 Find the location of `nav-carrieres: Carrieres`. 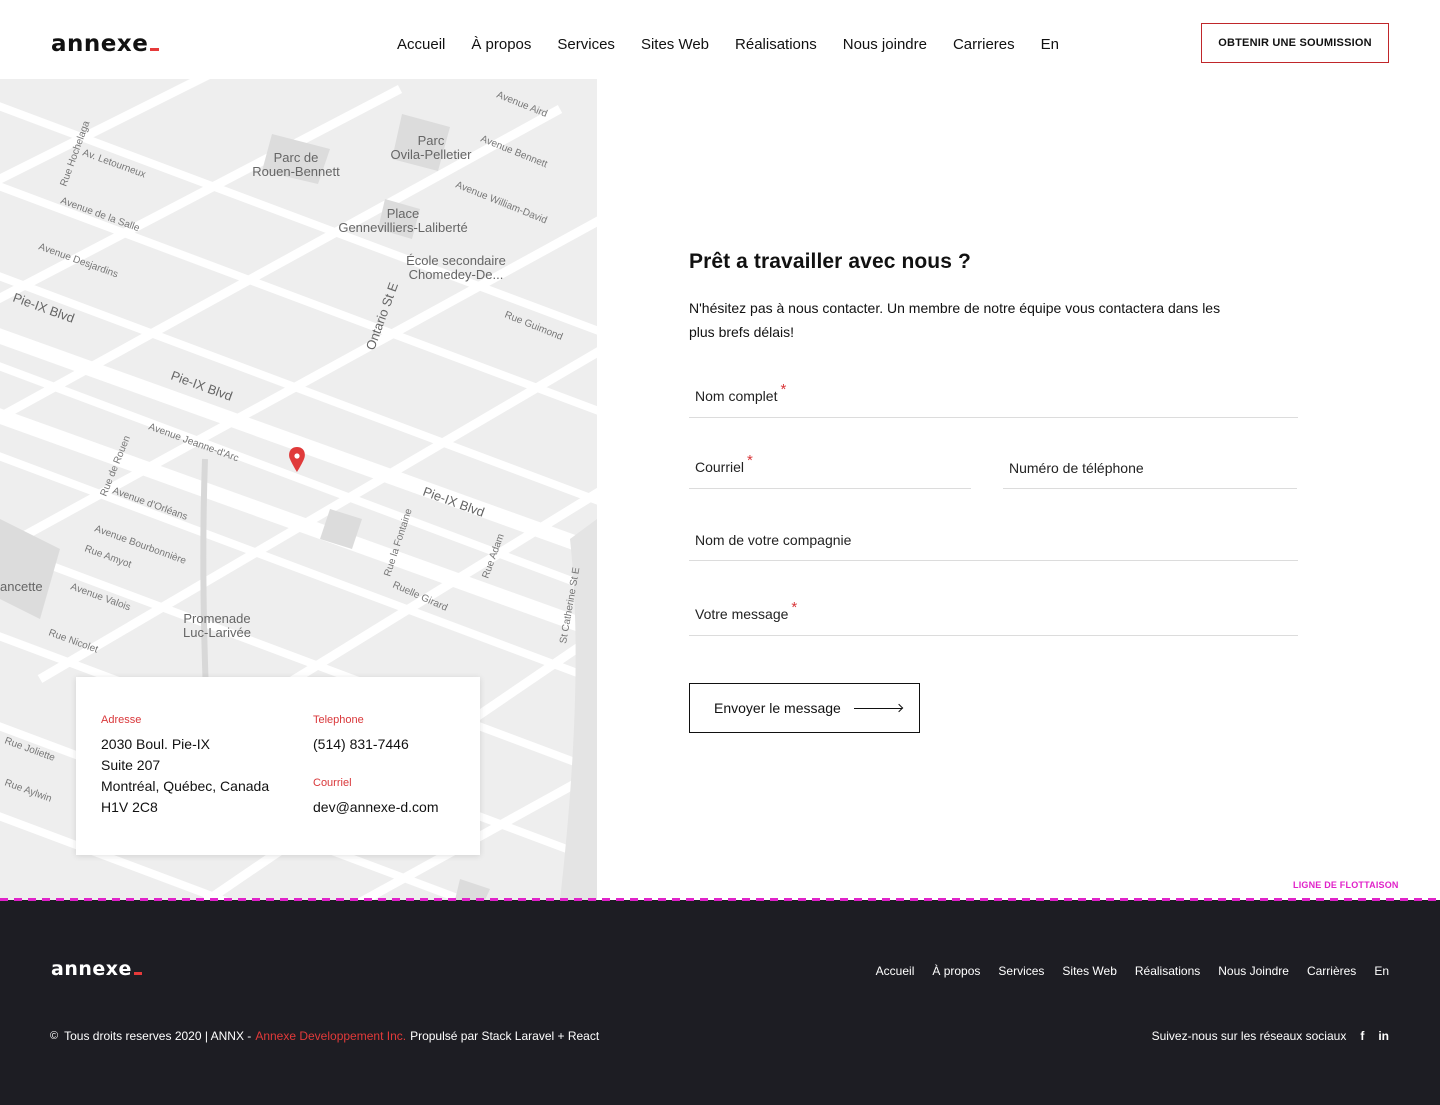

nav-carrieres: Carrieres is located at coordinates (984, 44).